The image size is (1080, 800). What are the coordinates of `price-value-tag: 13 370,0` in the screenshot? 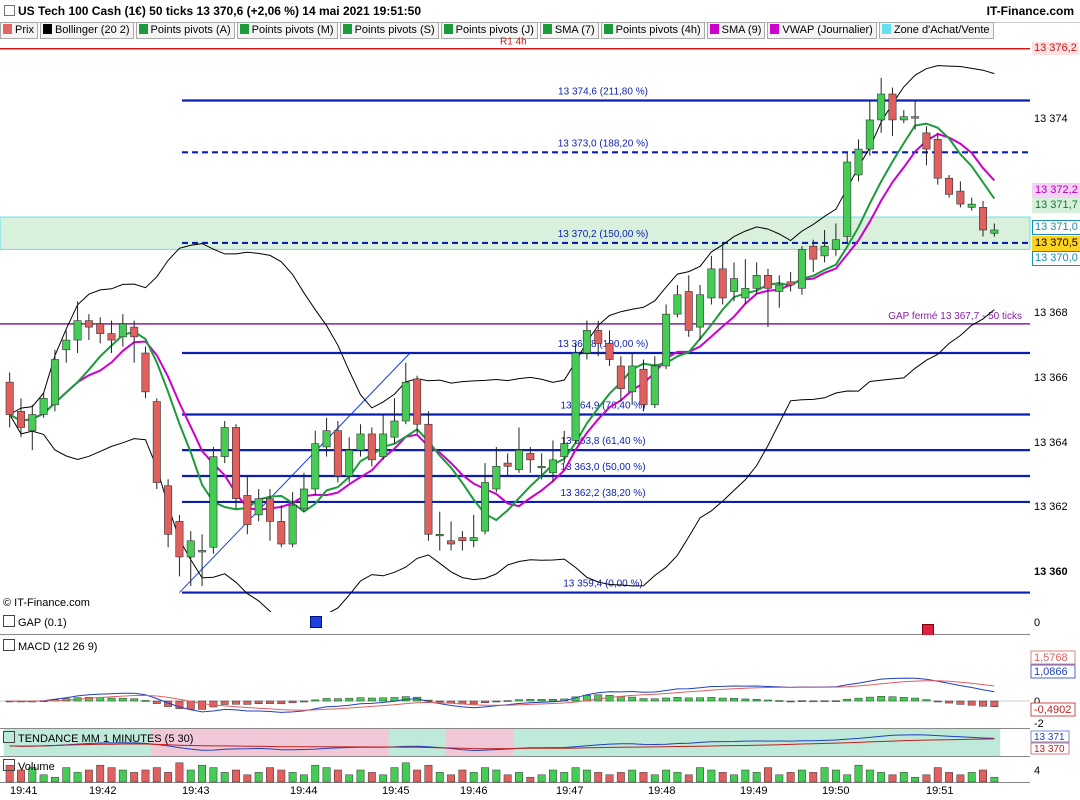 It's located at (1056, 258).